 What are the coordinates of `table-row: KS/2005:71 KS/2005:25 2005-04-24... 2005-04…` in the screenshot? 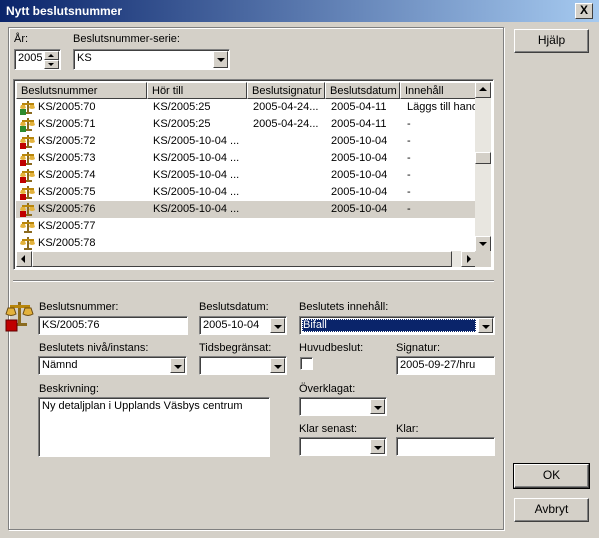 It's located at (246, 124).